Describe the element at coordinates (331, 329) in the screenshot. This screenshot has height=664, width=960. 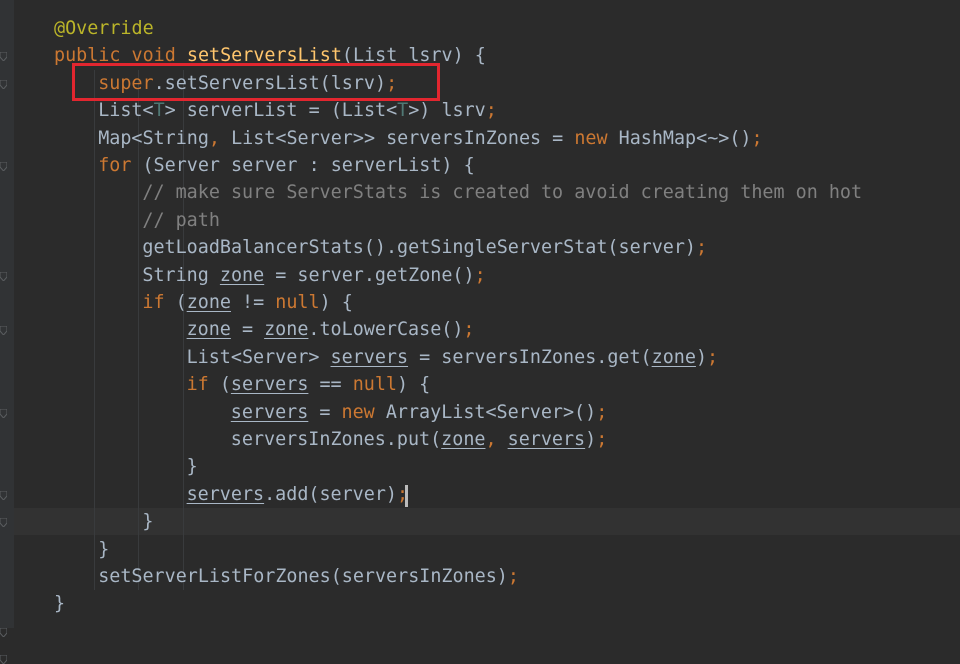
I see `code-line: zone = zone.toLowerCase();` at that location.